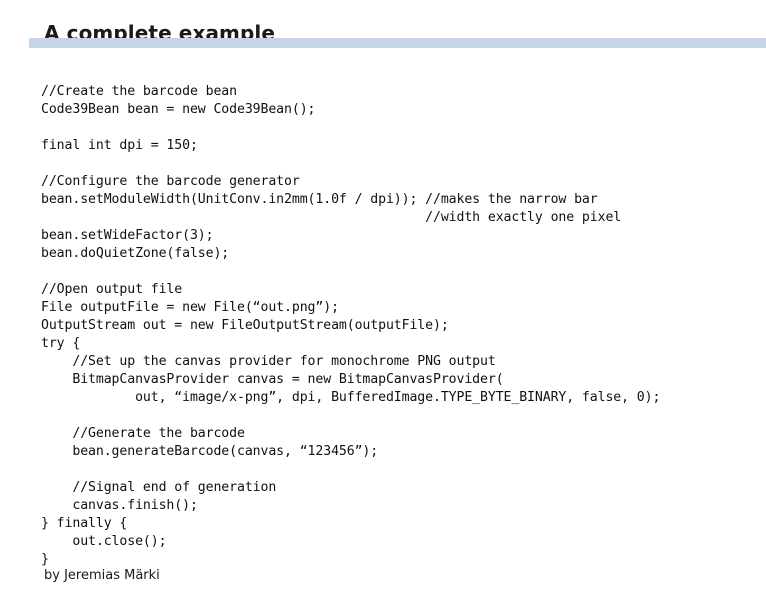 The width and height of the screenshot is (766, 610). Describe the element at coordinates (210, 452) in the screenshot. I see `code-line: bean.generateBarcode(canvas, “123456”);` at that location.